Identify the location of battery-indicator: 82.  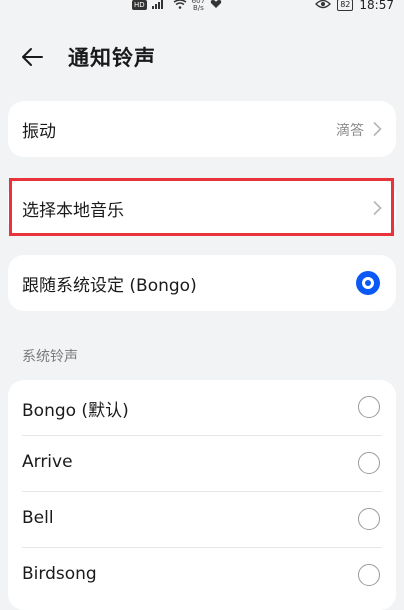
(345, 5).